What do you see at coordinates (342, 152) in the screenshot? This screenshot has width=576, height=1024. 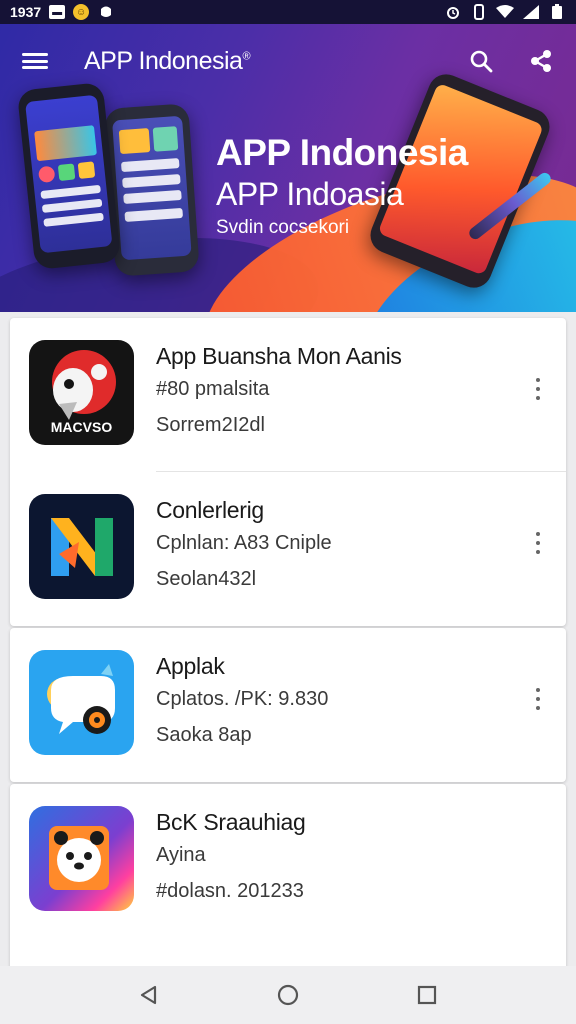 I see `hero-title: APP Indonesia` at bounding box center [342, 152].